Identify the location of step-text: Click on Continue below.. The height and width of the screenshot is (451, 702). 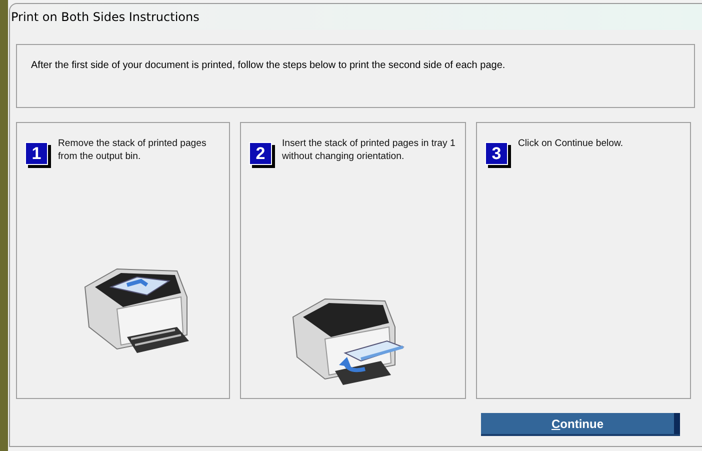
(571, 143).